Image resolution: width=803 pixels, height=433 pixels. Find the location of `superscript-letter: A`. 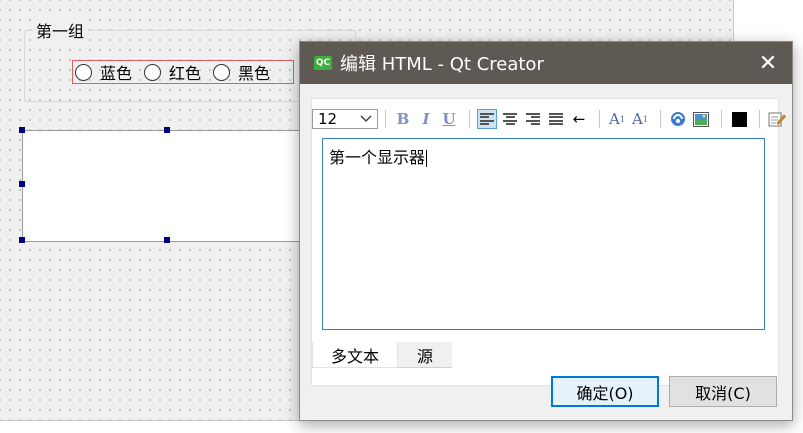

superscript-letter: A is located at coordinates (614, 119).